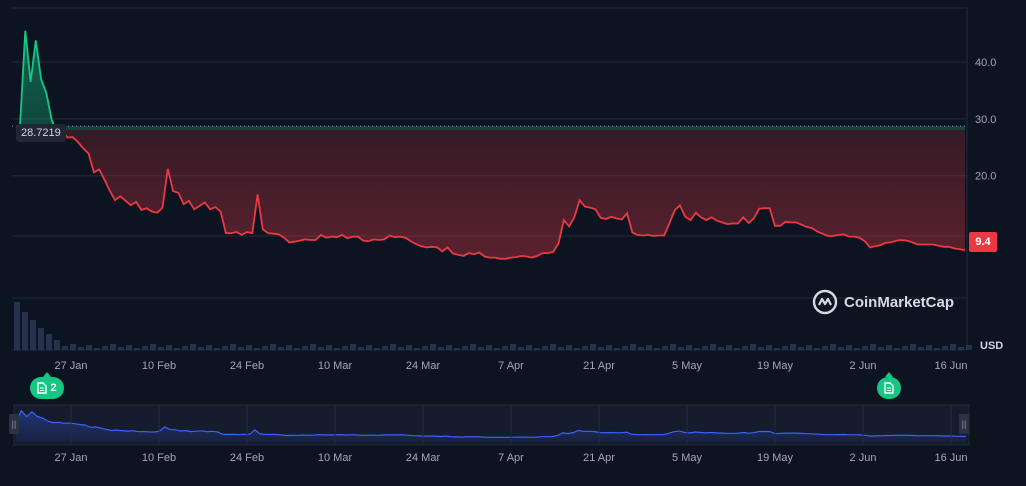 The image size is (1026, 486). Describe the element at coordinates (159, 366) in the screenshot. I see `x-tick-label: 10 Feb` at that location.